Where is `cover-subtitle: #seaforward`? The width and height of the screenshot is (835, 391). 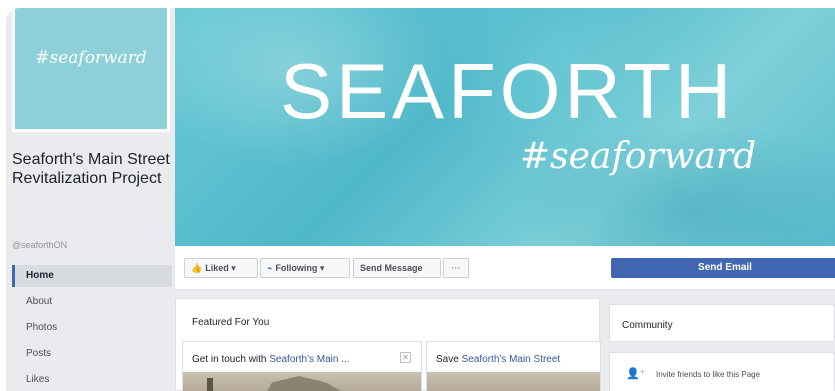
cover-subtitle: #seaforward is located at coordinates (638, 156).